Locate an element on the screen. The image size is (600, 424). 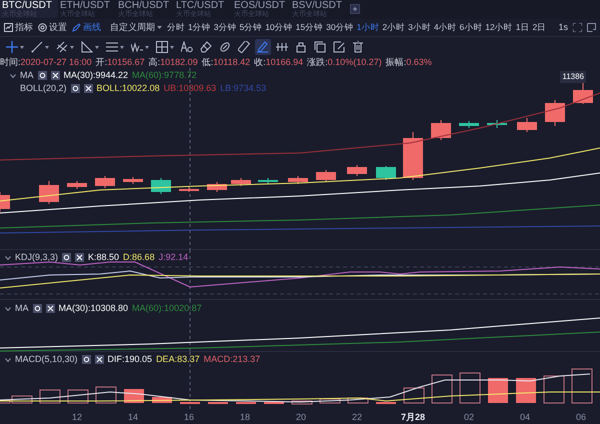
axis-label: 18 is located at coordinates (245, 417).